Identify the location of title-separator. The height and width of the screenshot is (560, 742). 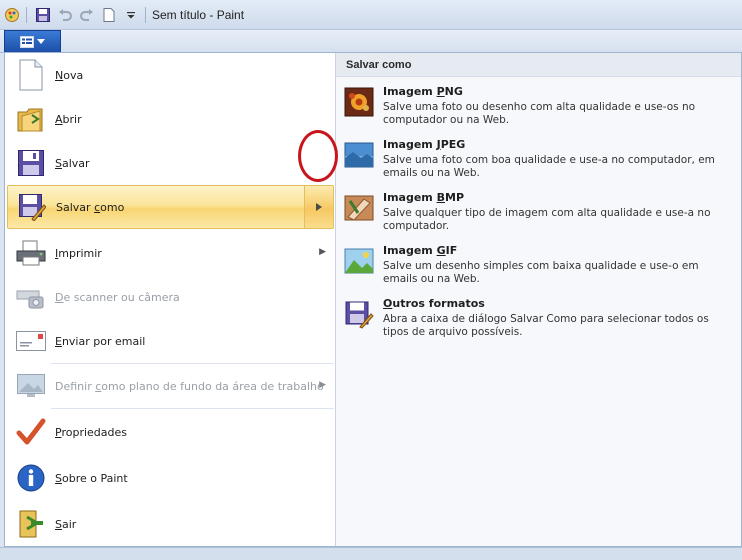
(26, 14).